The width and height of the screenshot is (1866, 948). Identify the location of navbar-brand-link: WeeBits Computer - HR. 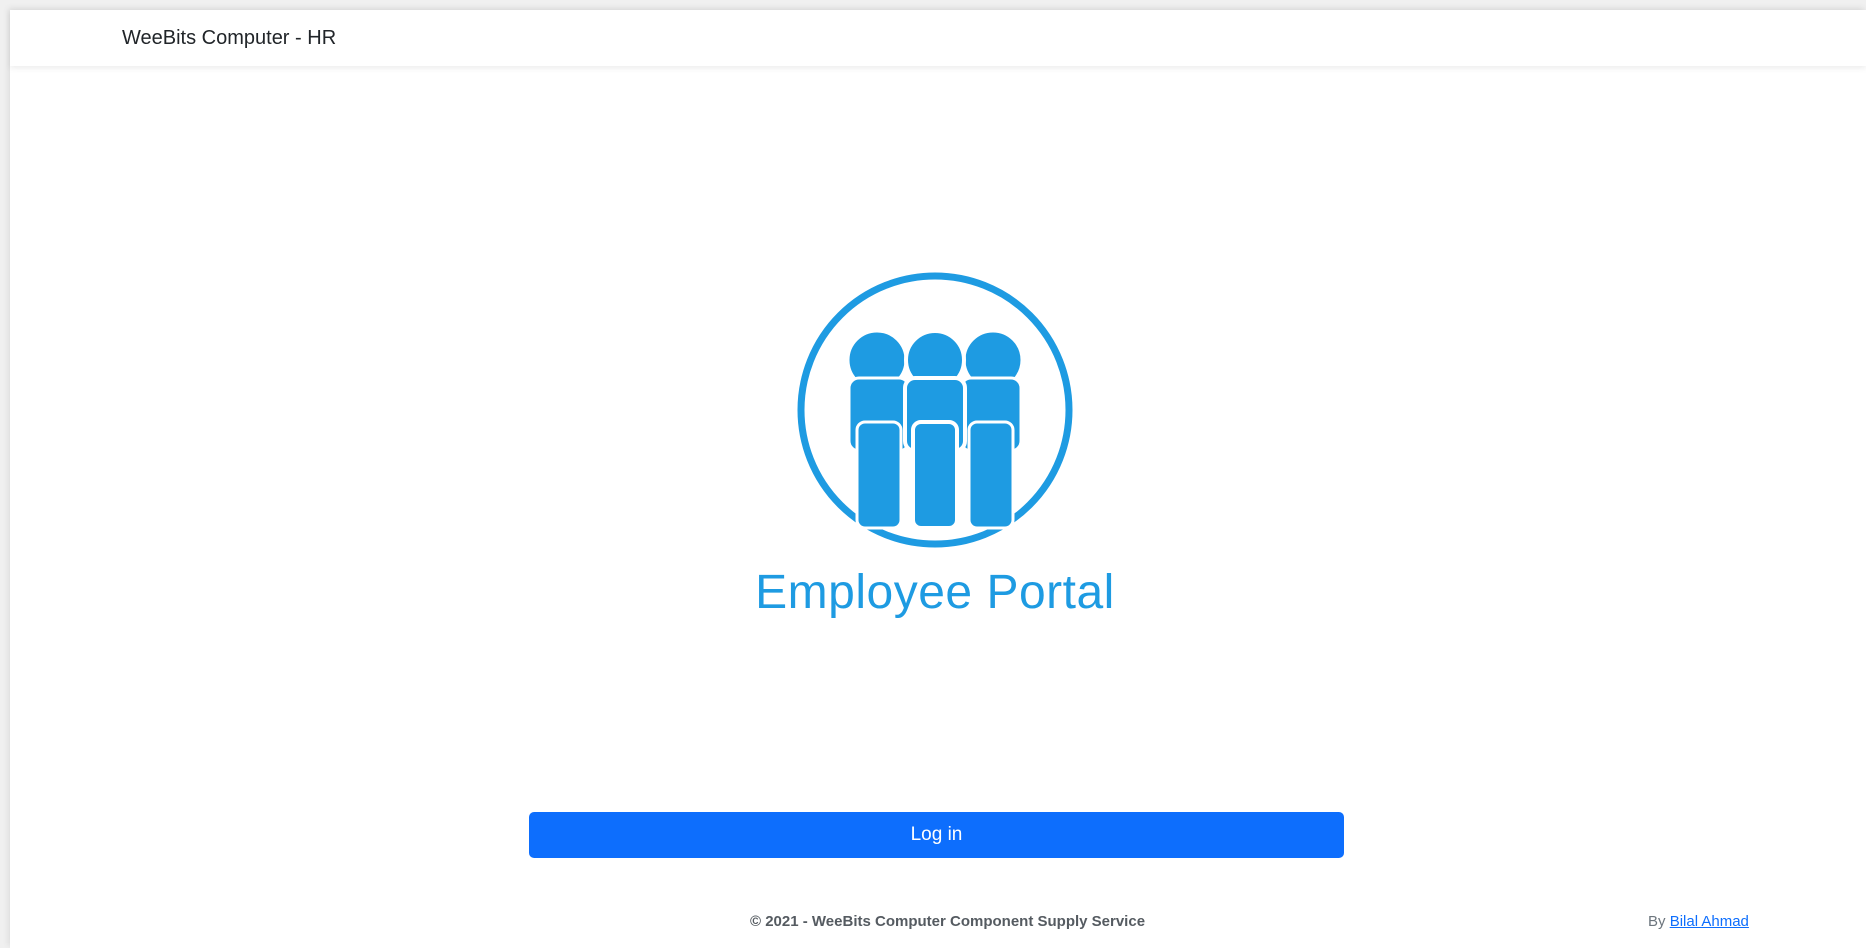
(229, 38).